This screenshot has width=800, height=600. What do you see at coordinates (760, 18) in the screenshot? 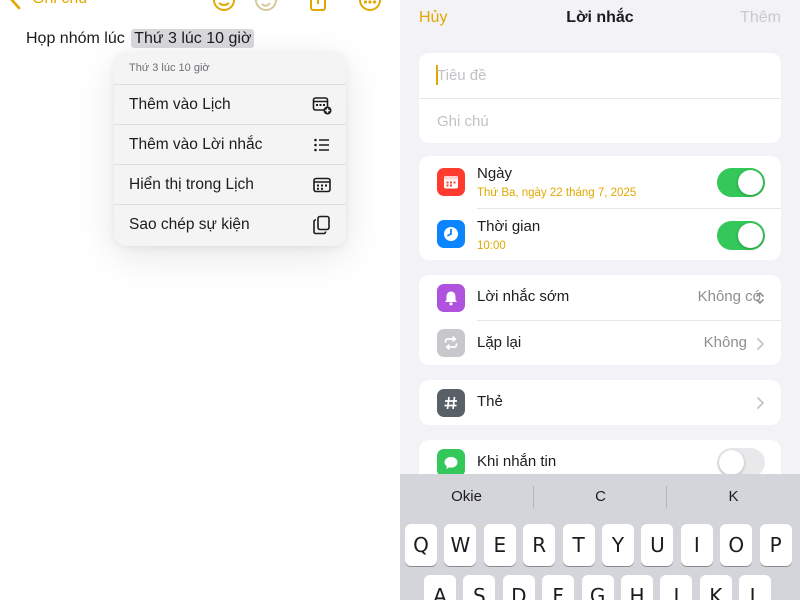
I see `add-button: Thêm` at bounding box center [760, 18].